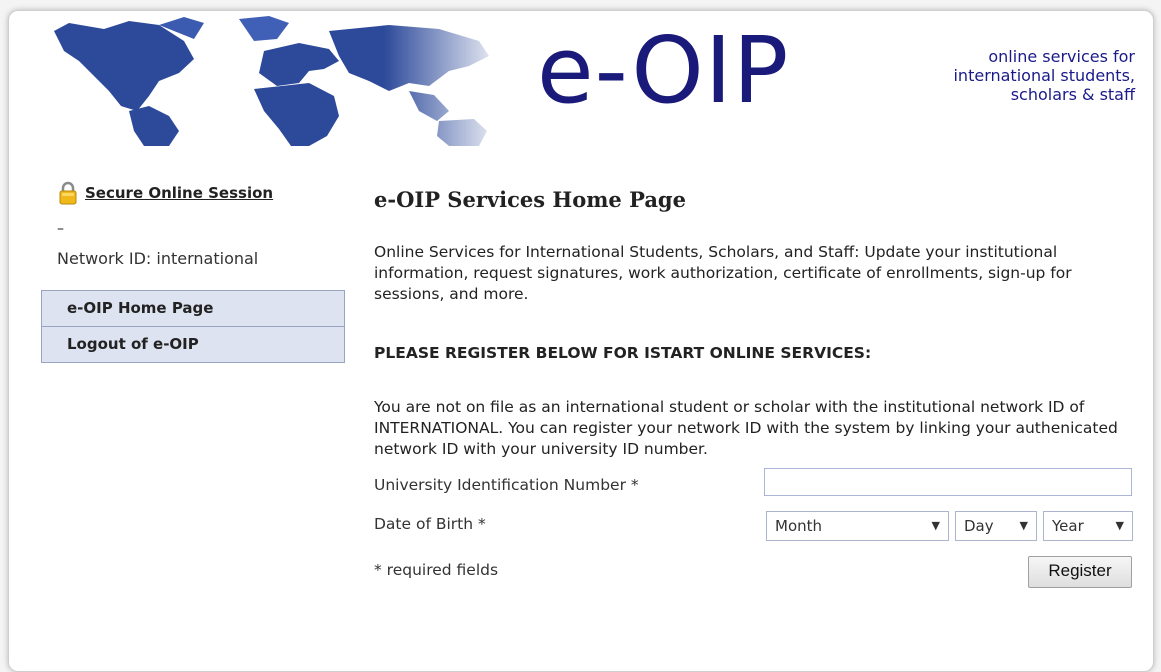 The height and width of the screenshot is (672, 1161). What do you see at coordinates (1080, 572) in the screenshot?
I see `register-button: Register` at bounding box center [1080, 572].